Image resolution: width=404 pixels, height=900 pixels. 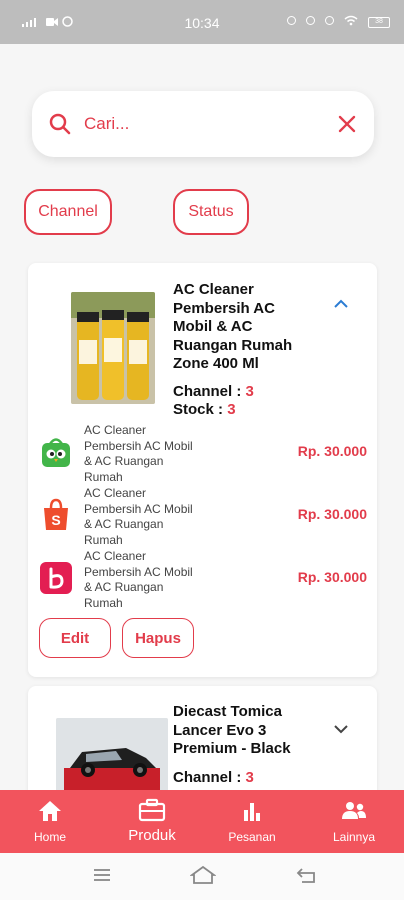 What do you see at coordinates (252, 812) in the screenshot?
I see `bar-chart-icon` at bounding box center [252, 812].